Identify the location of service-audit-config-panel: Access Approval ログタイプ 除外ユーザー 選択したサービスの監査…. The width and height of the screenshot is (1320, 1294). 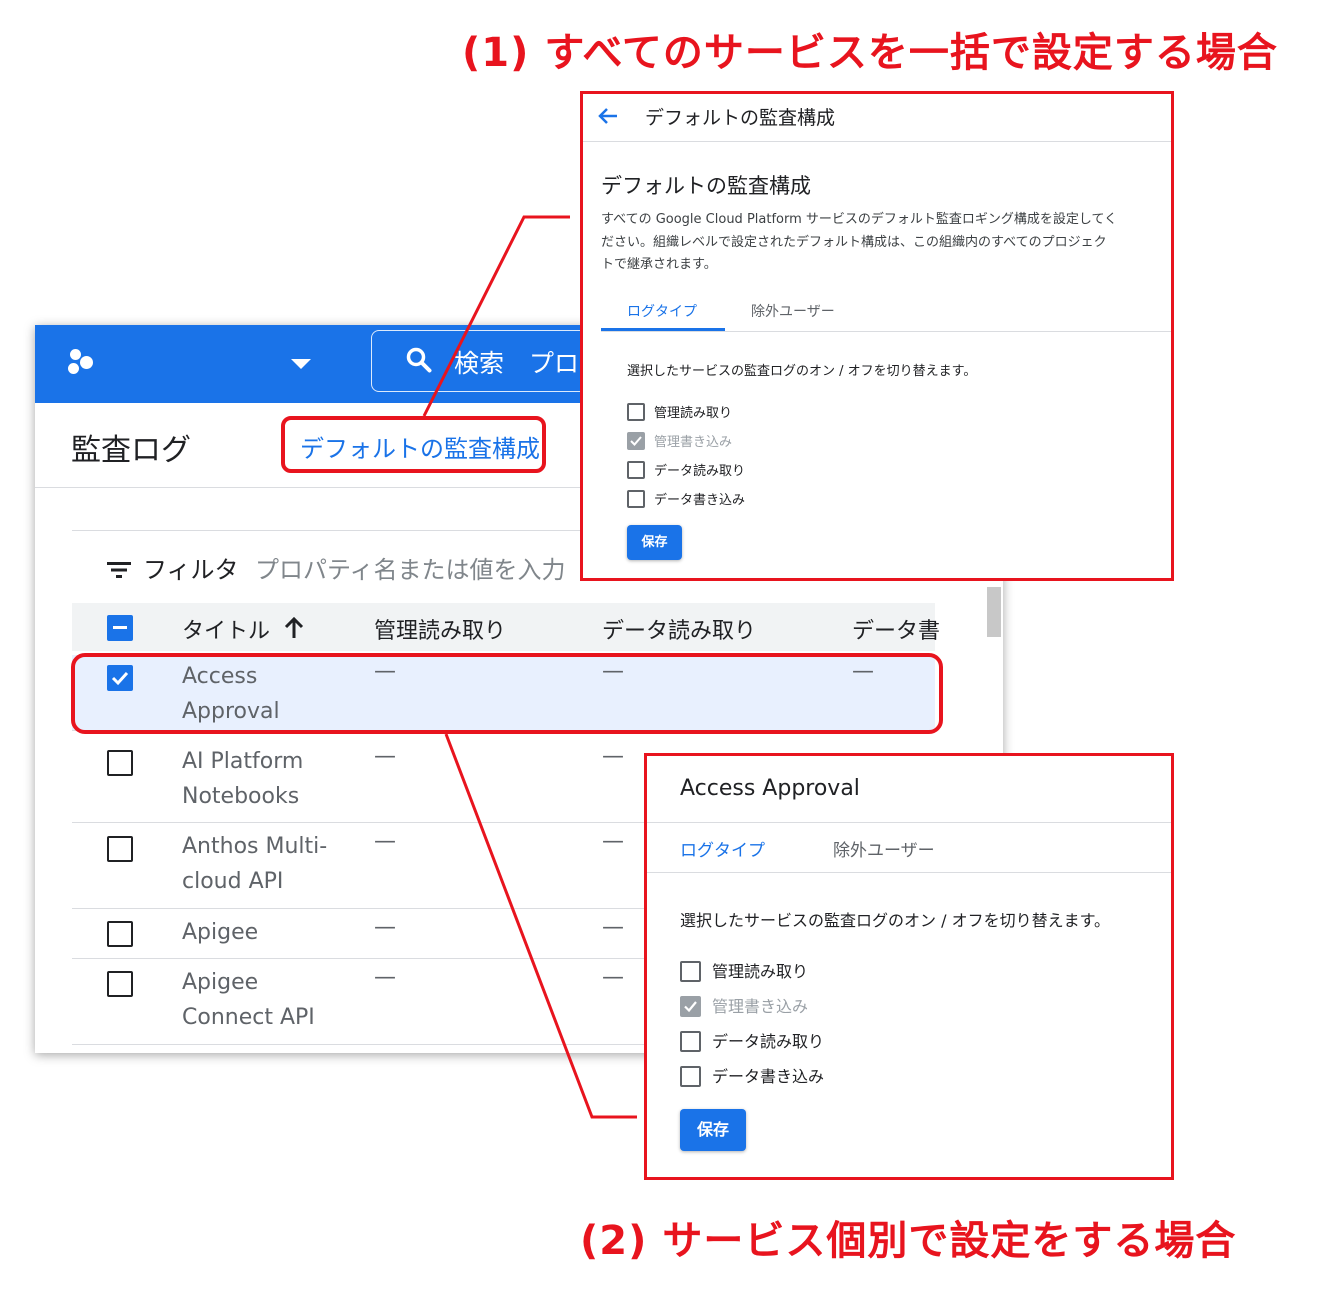
(909, 966).